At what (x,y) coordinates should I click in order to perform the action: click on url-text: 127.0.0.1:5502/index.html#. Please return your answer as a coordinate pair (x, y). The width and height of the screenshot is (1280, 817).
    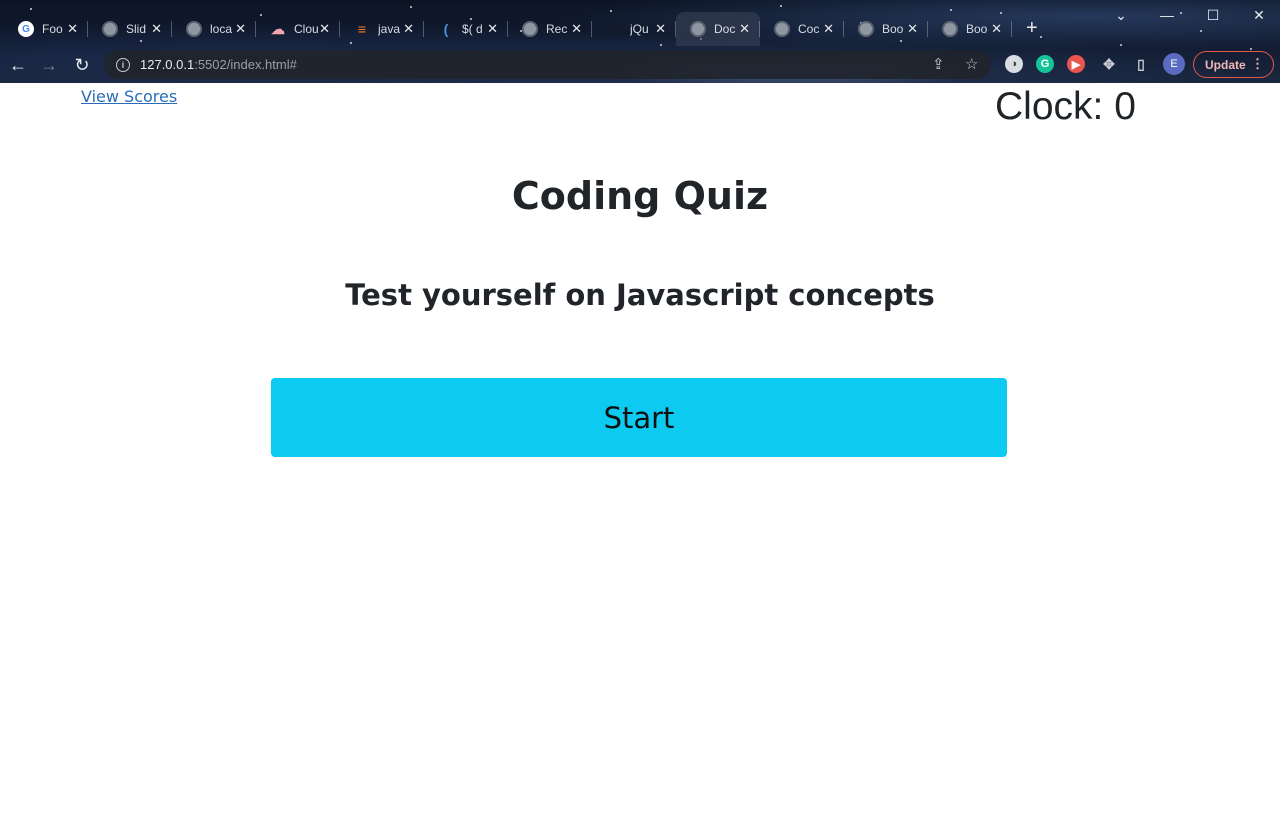
    Looking at the image, I should click on (218, 64).